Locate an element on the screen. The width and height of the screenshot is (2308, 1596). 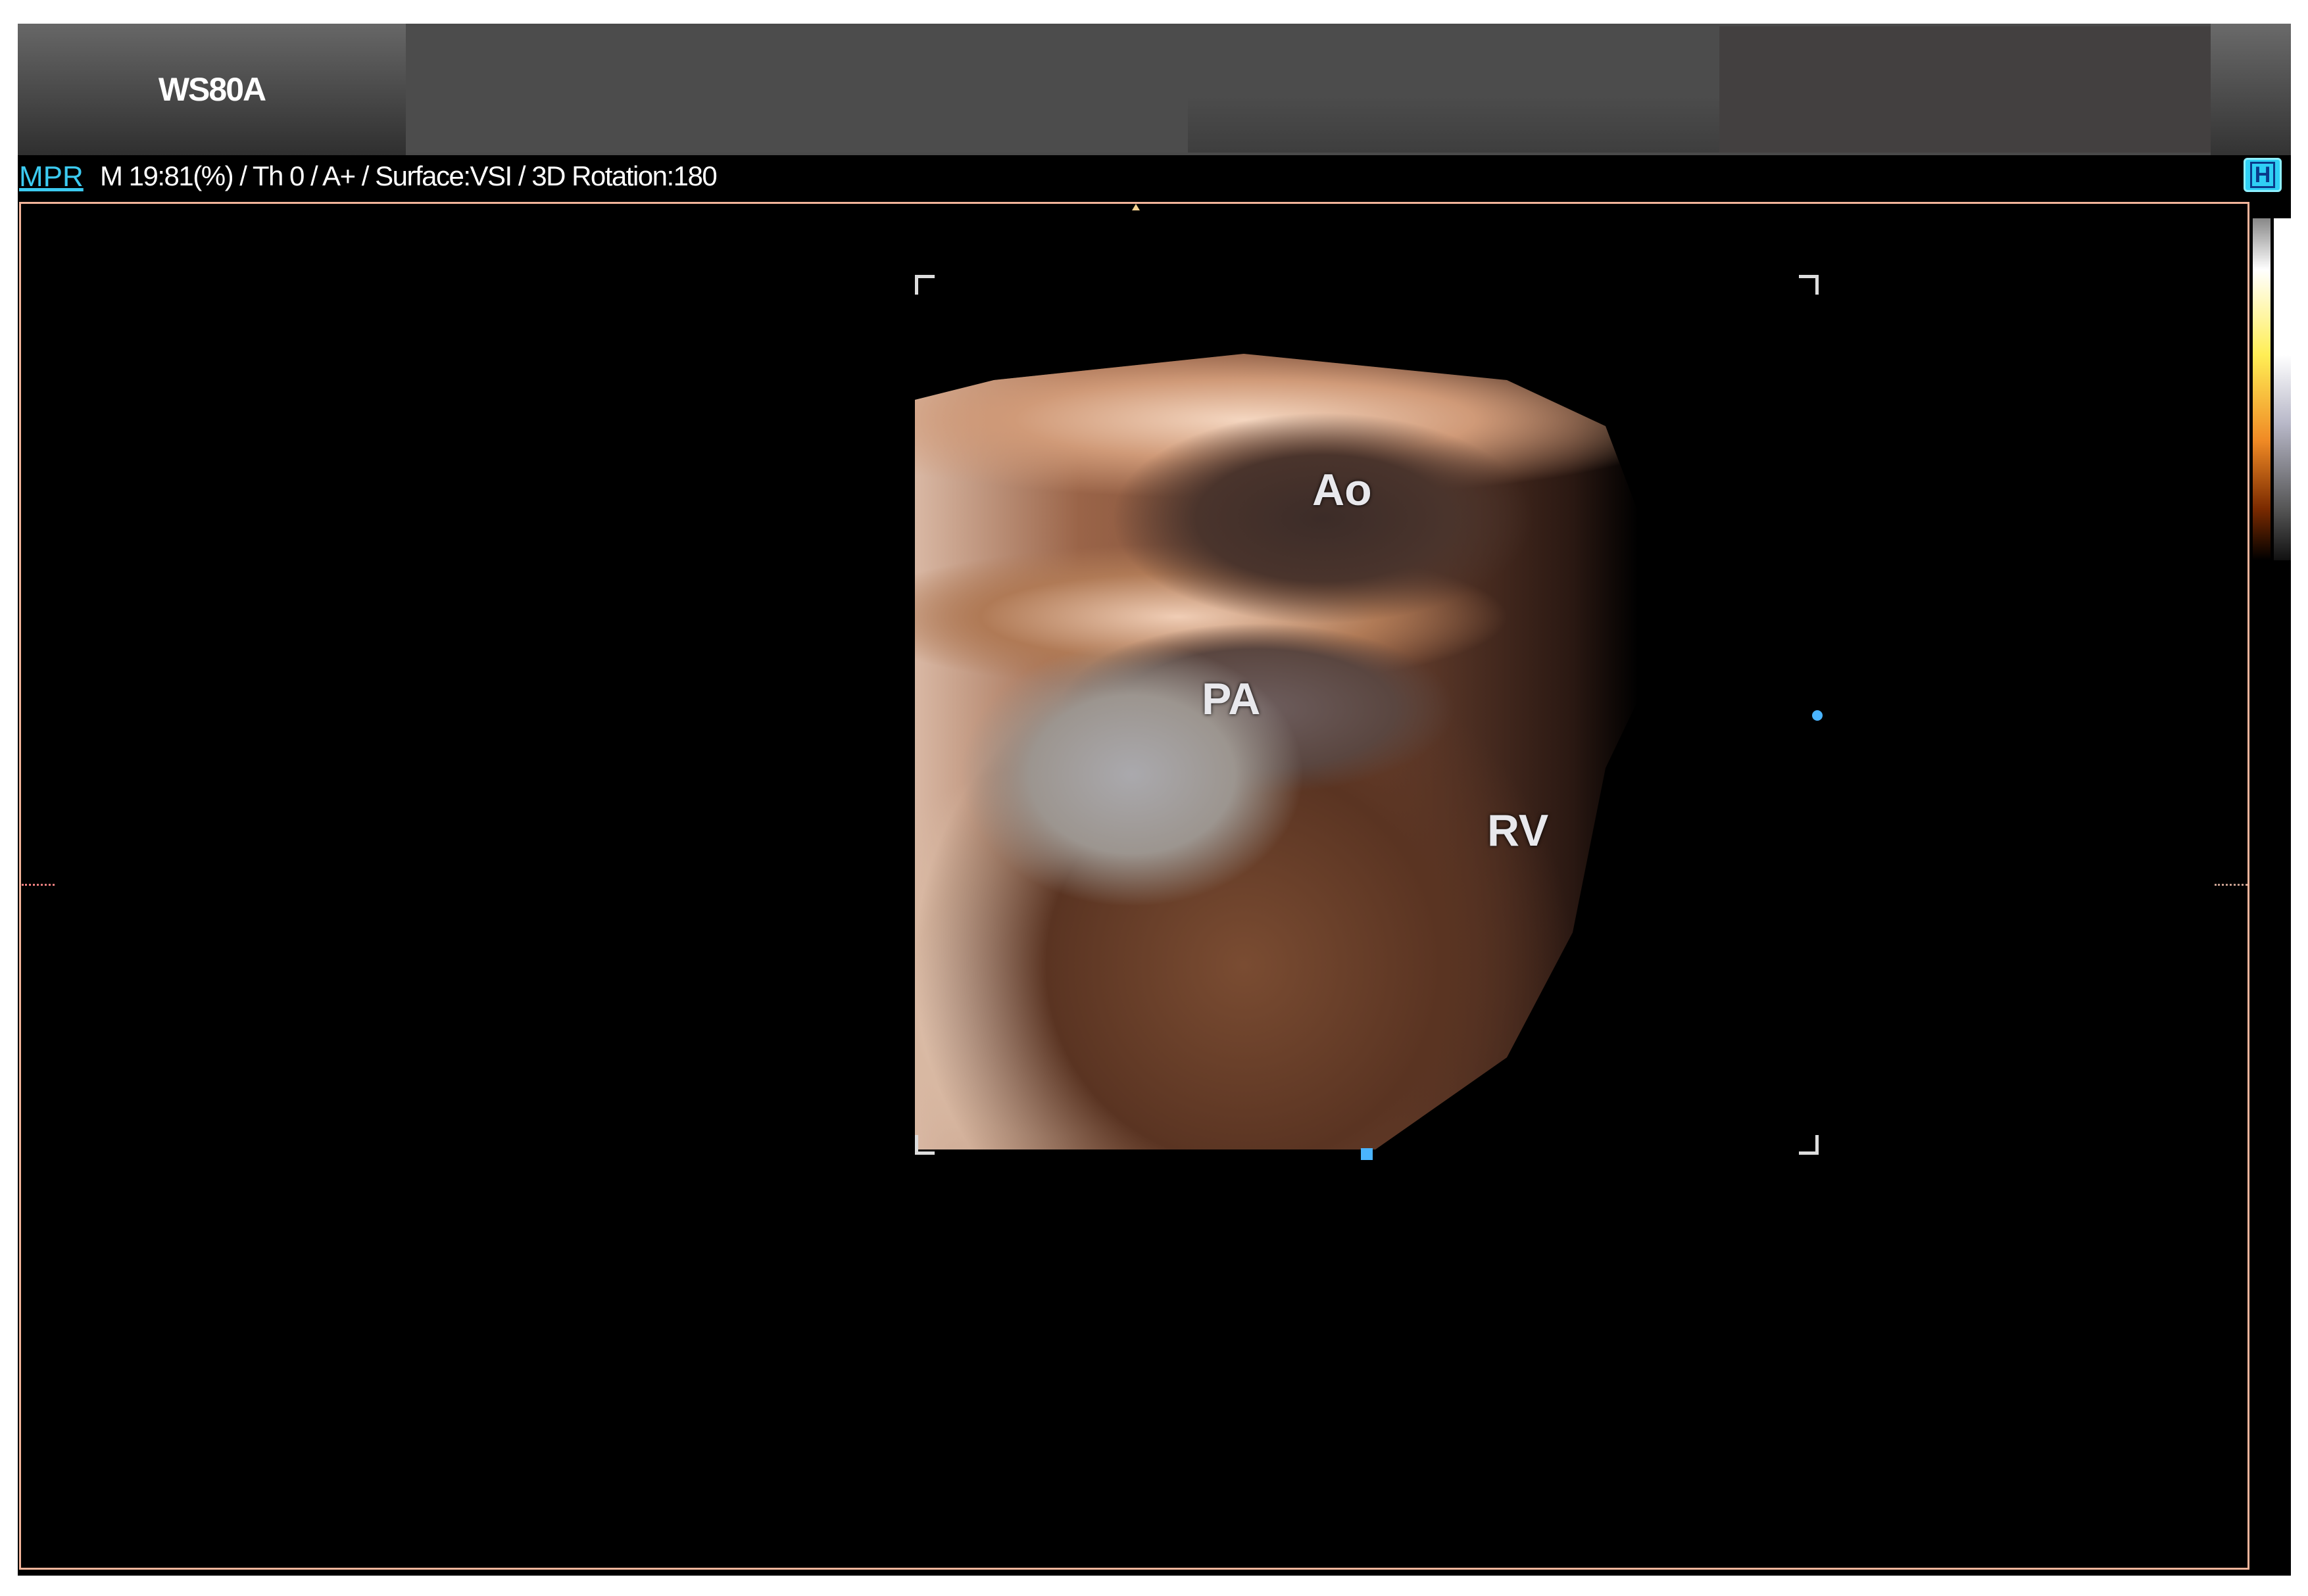
h-view-icon: H is located at coordinates (2263, 175).